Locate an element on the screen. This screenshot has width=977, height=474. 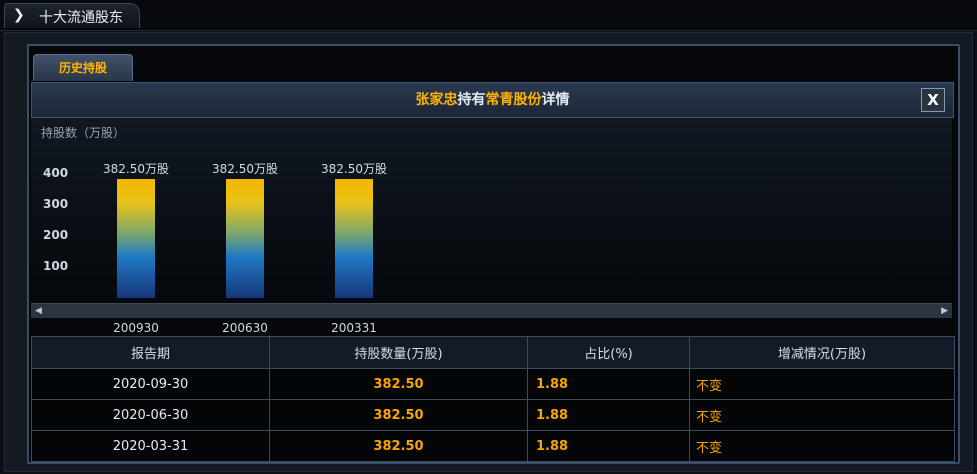
x-axis: 200930 200630 200331 is located at coordinates (491, 327).